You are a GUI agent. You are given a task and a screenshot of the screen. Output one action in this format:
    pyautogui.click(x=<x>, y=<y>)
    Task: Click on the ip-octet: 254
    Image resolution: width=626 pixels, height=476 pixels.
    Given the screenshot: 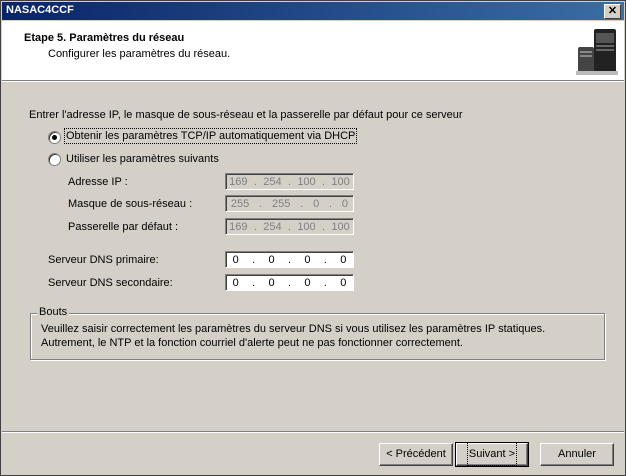 What is the action you would take?
    pyautogui.click(x=272, y=181)
    